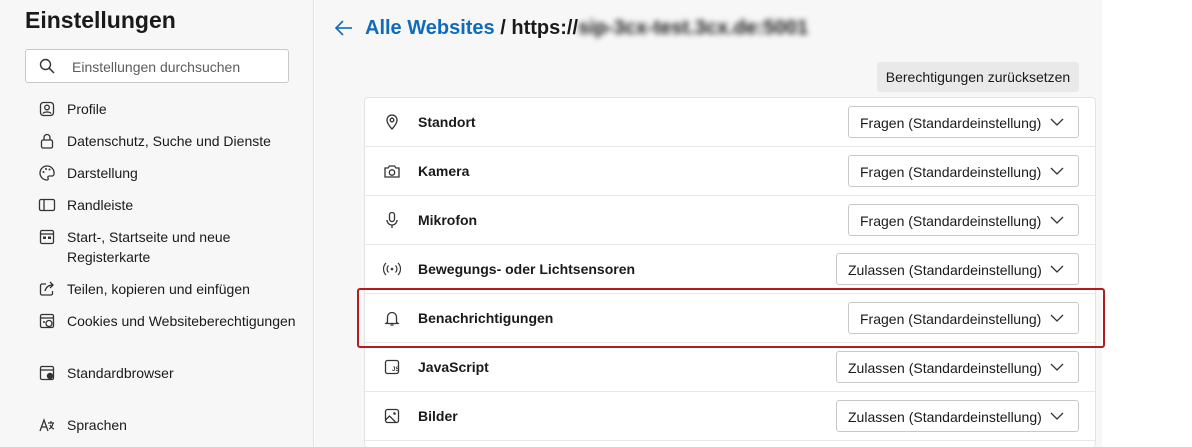 The image size is (1192, 447). I want to click on permission-row-microphone: Mikrofon Fragen (Standardeinstellung), so click(730, 220).